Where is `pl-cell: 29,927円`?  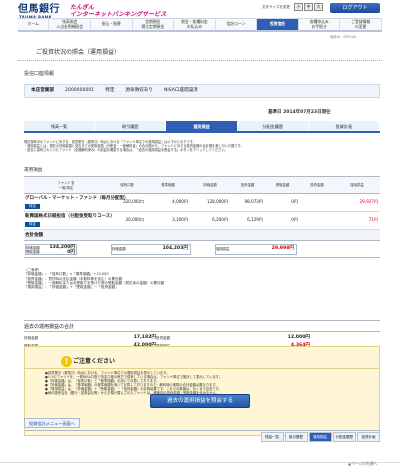
pl-cell: 29,927円 is located at coordinates (368, 202).